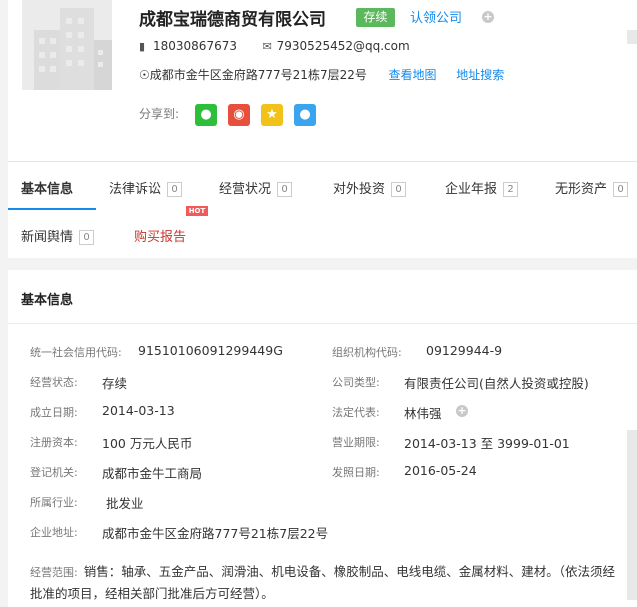 The width and height of the screenshot is (637, 607). I want to click on company-address: 成都市金牛区金府路777号21栋7层22号, so click(258, 75).